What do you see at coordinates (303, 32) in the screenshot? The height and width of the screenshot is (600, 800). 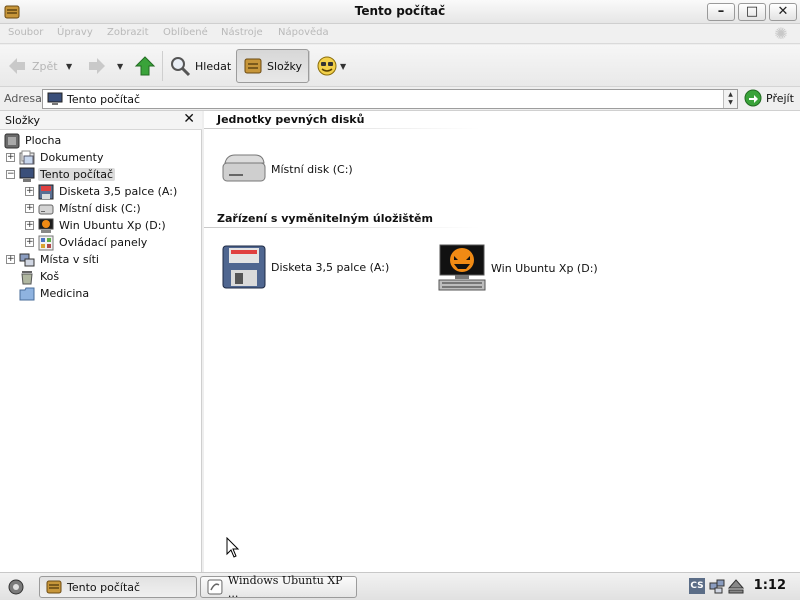 I see `menu-help: Nápověda` at bounding box center [303, 32].